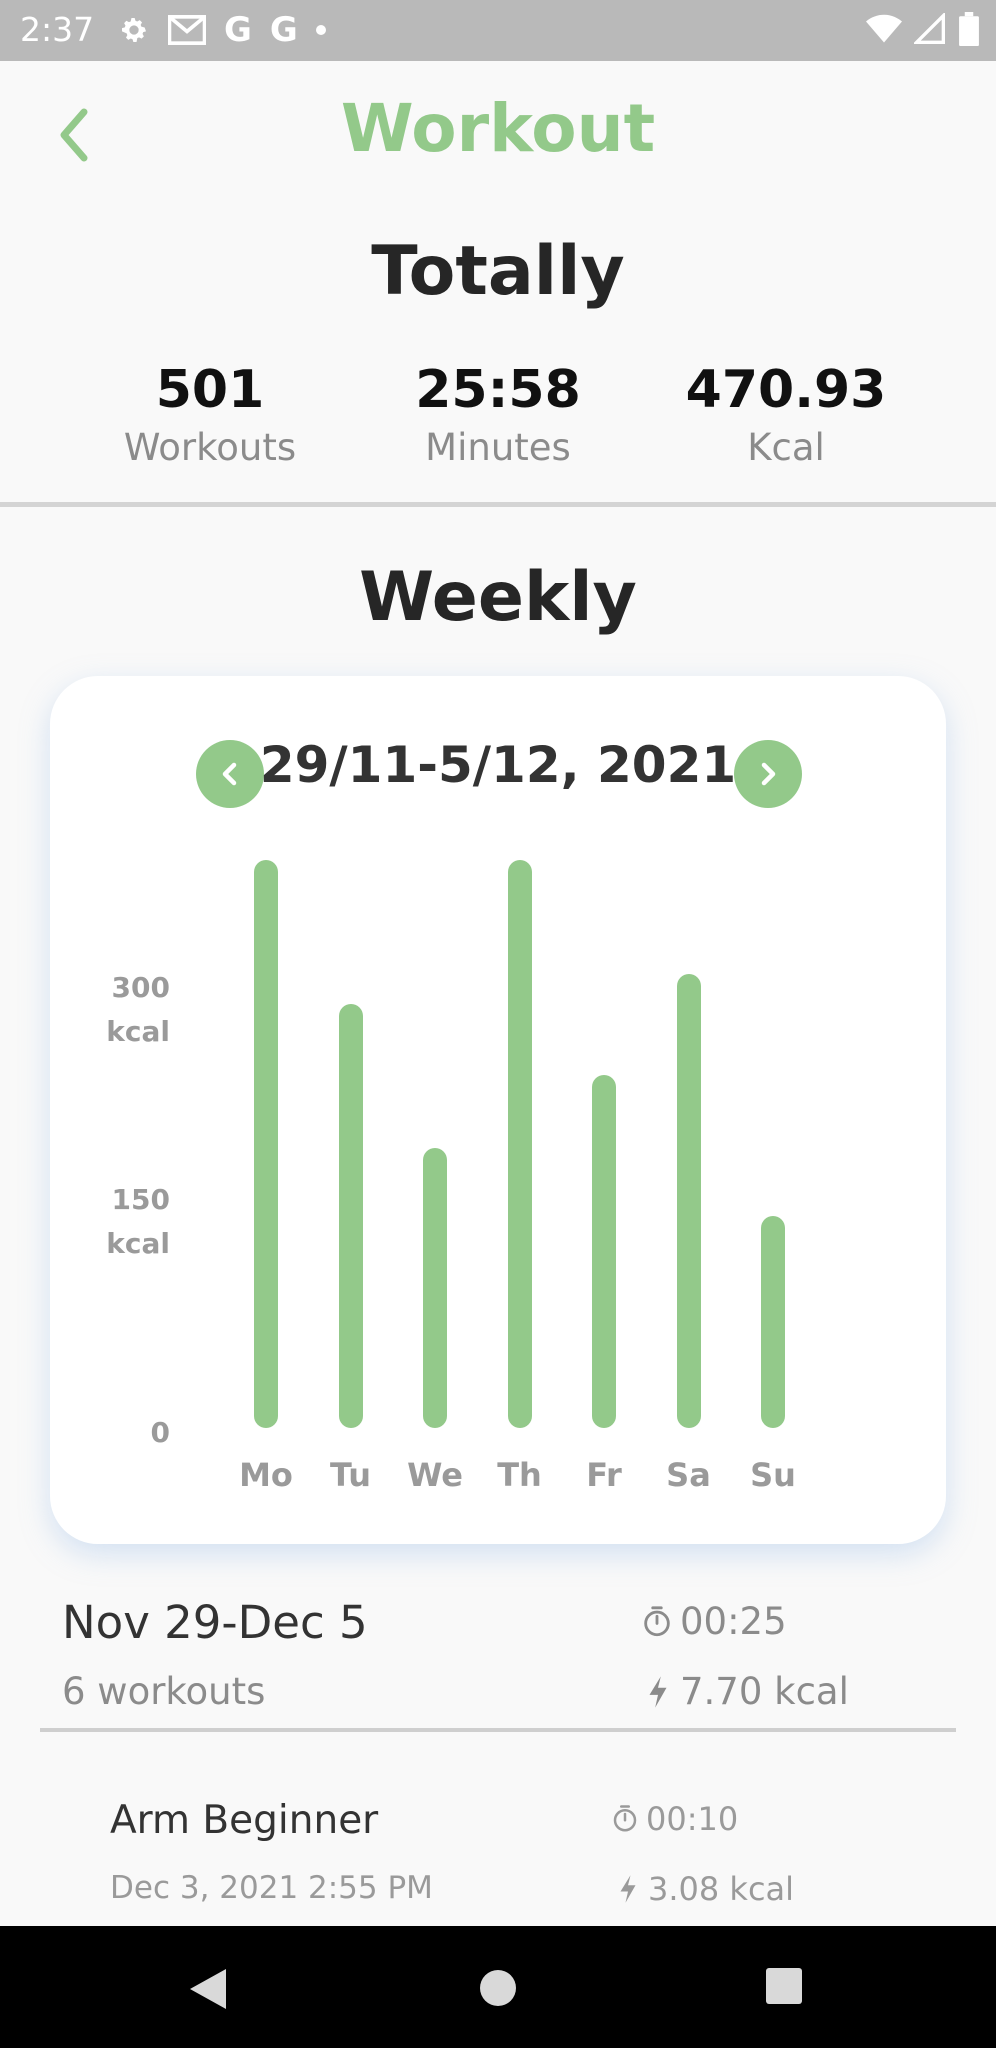  Describe the element at coordinates (773, 1321) in the screenshot. I see `bar-su` at that location.